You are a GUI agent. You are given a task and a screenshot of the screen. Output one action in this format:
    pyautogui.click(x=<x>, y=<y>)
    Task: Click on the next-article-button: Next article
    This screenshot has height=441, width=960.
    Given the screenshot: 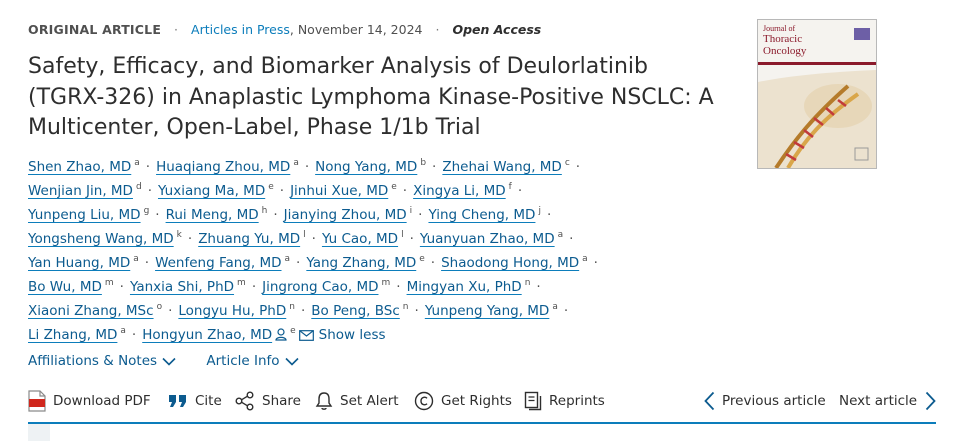 What is the action you would take?
    pyautogui.click(x=887, y=401)
    